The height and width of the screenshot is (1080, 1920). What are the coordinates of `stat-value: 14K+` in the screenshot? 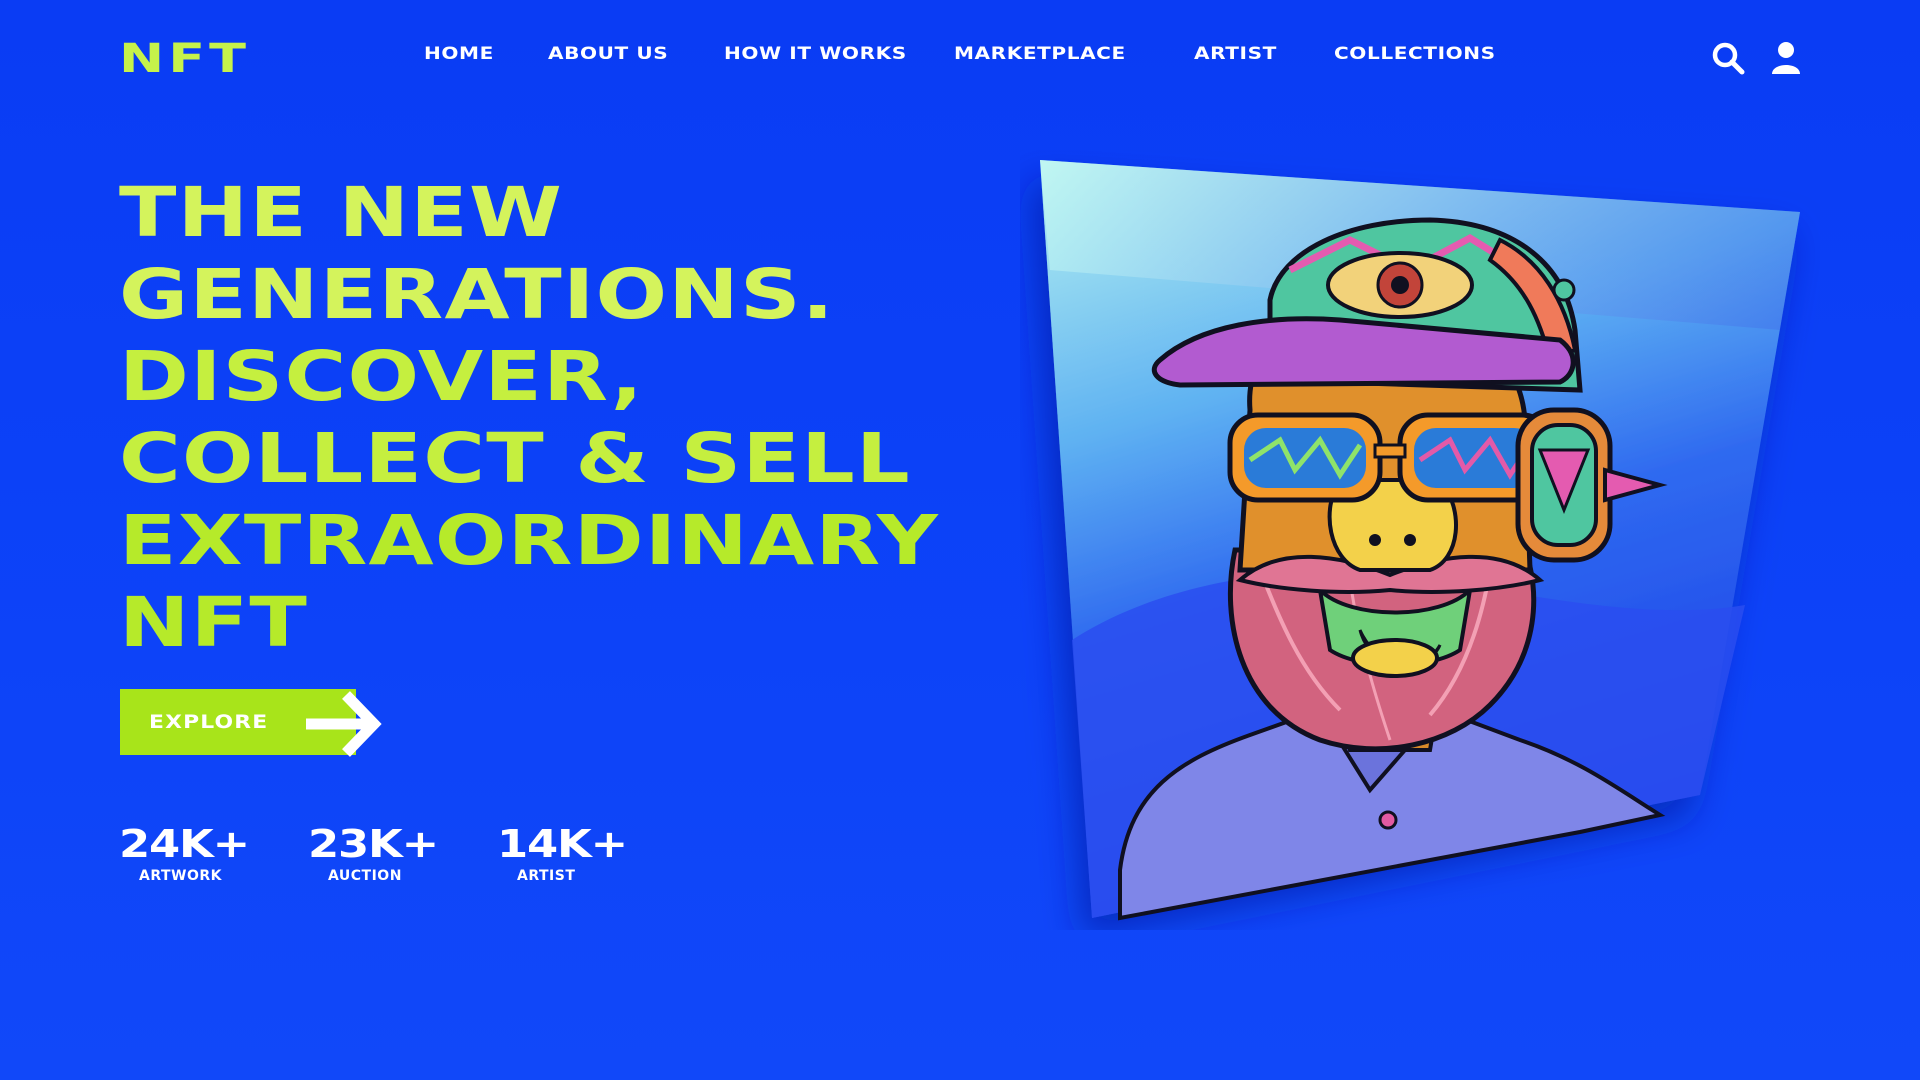 It's located at (562, 844).